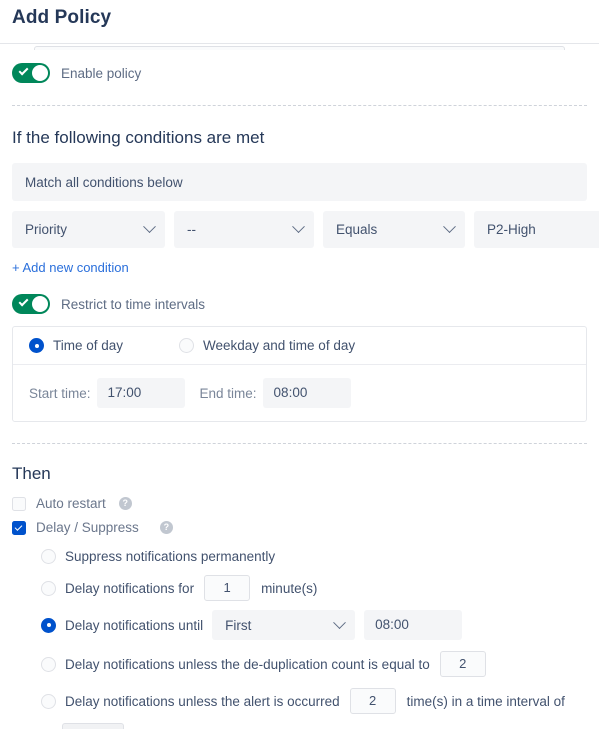 The width and height of the screenshot is (599, 742). I want to click on match-conditions-label: Match all conditions below, so click(104, 182).